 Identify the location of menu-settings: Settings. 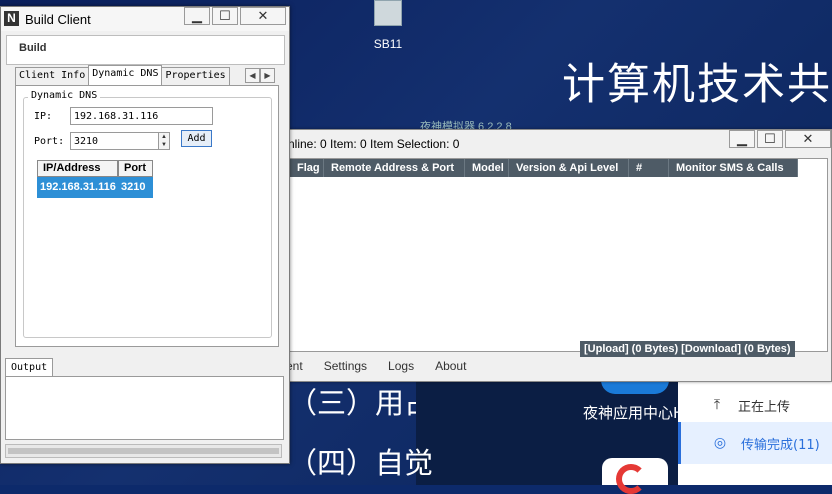
(345, 366).